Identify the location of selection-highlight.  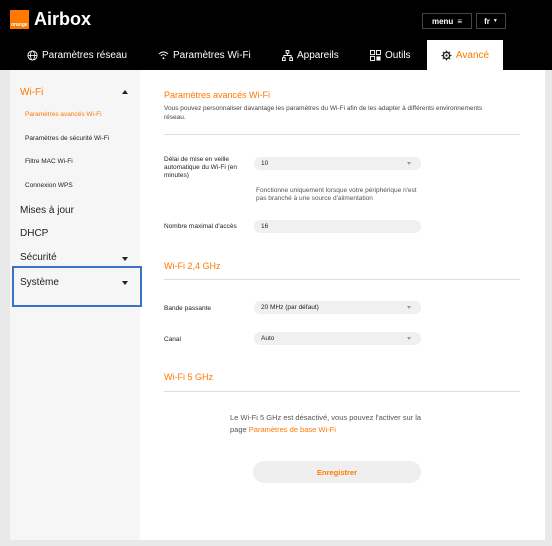
(77, 286).